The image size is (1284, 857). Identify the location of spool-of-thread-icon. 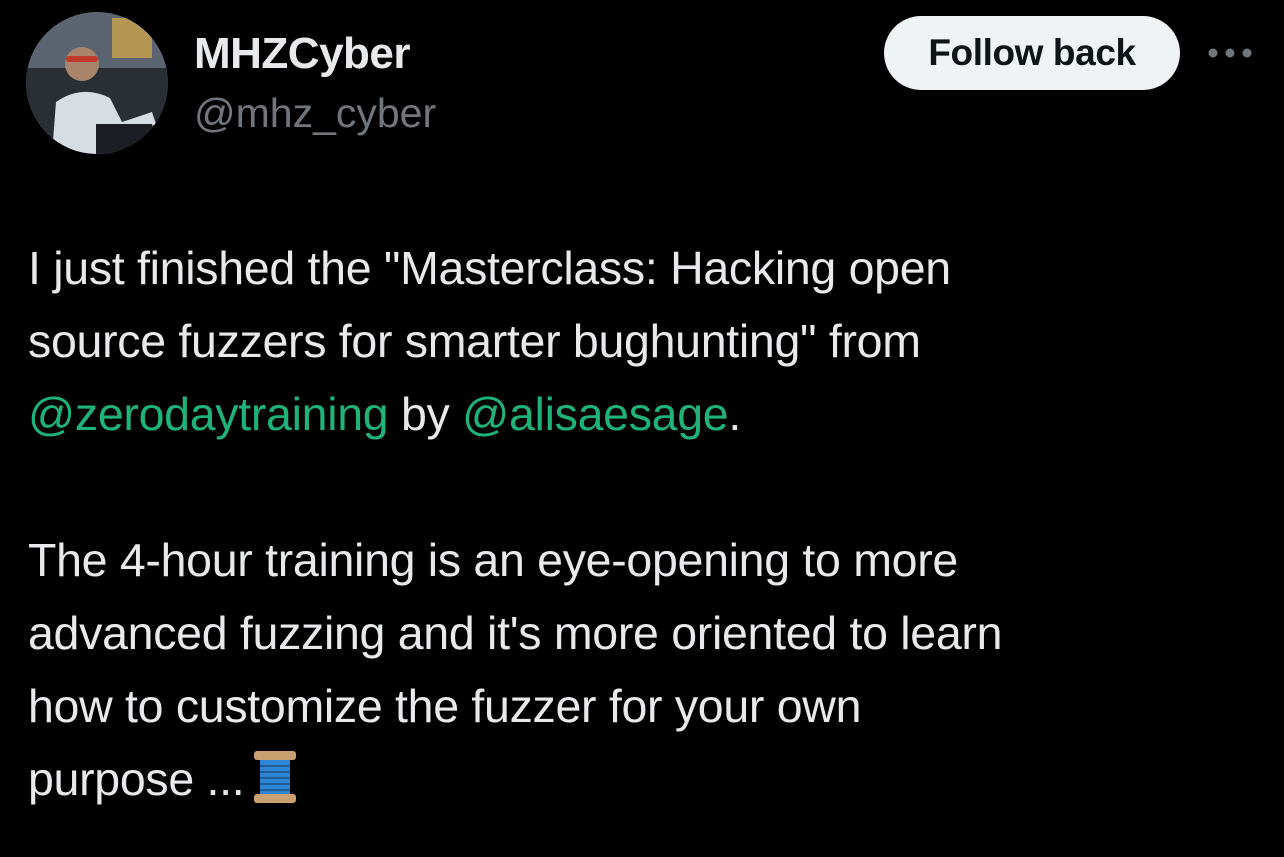
(275, 787).